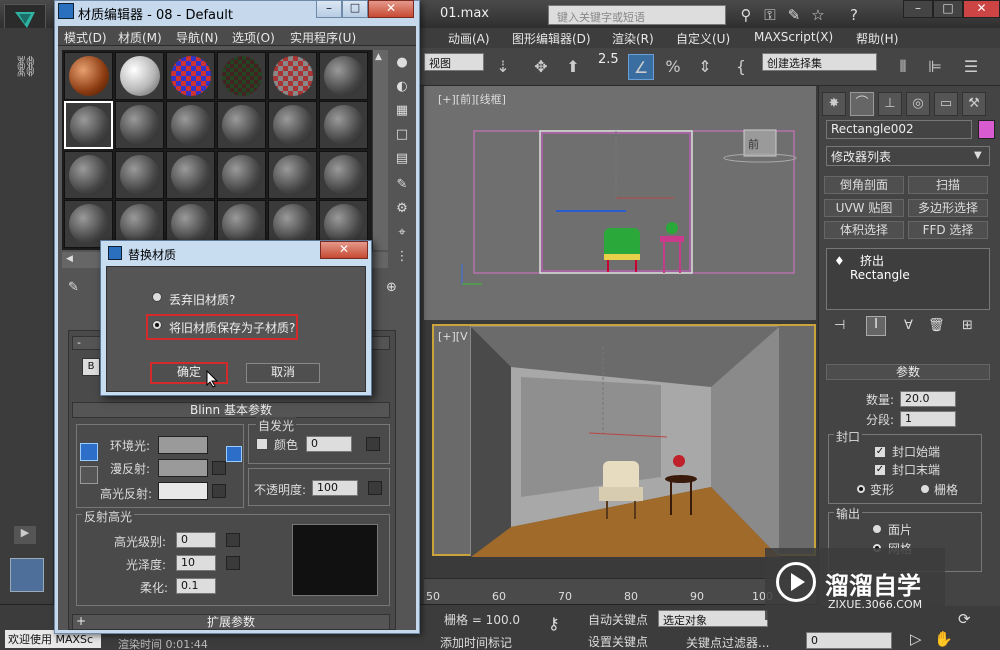  I want to click on configure-sets-icon: ⊞, so click(967, 325).